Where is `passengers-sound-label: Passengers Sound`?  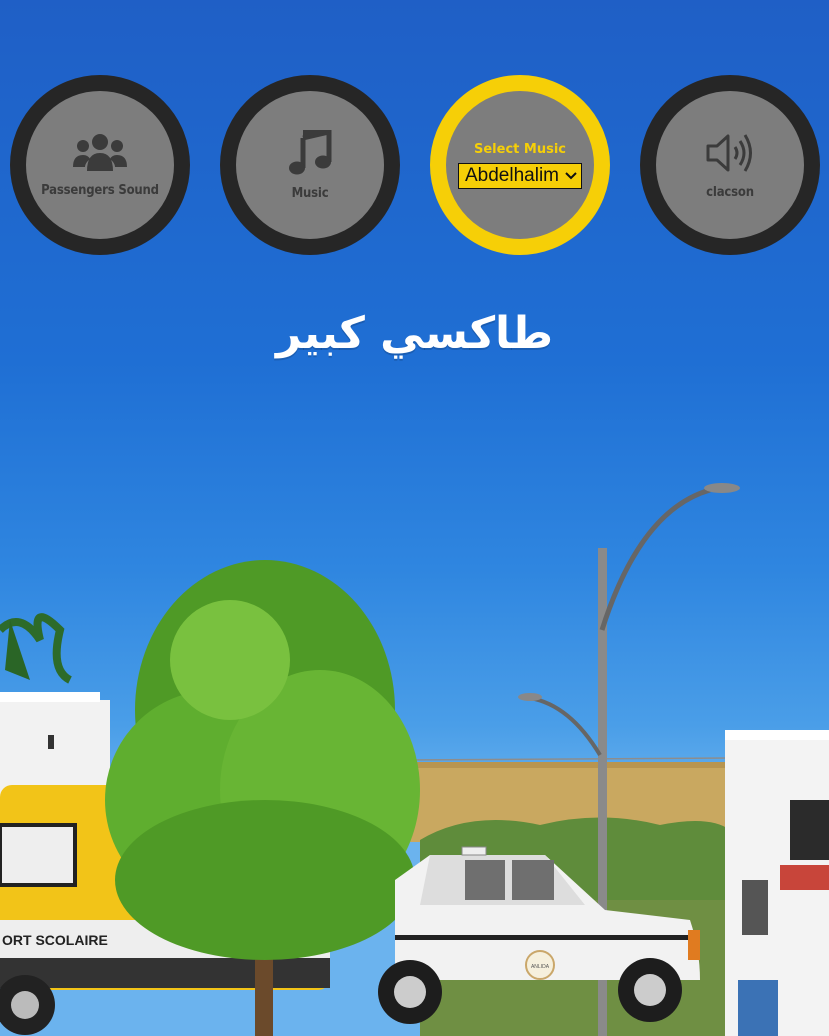
passengers-sound-label: Passengers Sound is located at coordinates (100, 190).